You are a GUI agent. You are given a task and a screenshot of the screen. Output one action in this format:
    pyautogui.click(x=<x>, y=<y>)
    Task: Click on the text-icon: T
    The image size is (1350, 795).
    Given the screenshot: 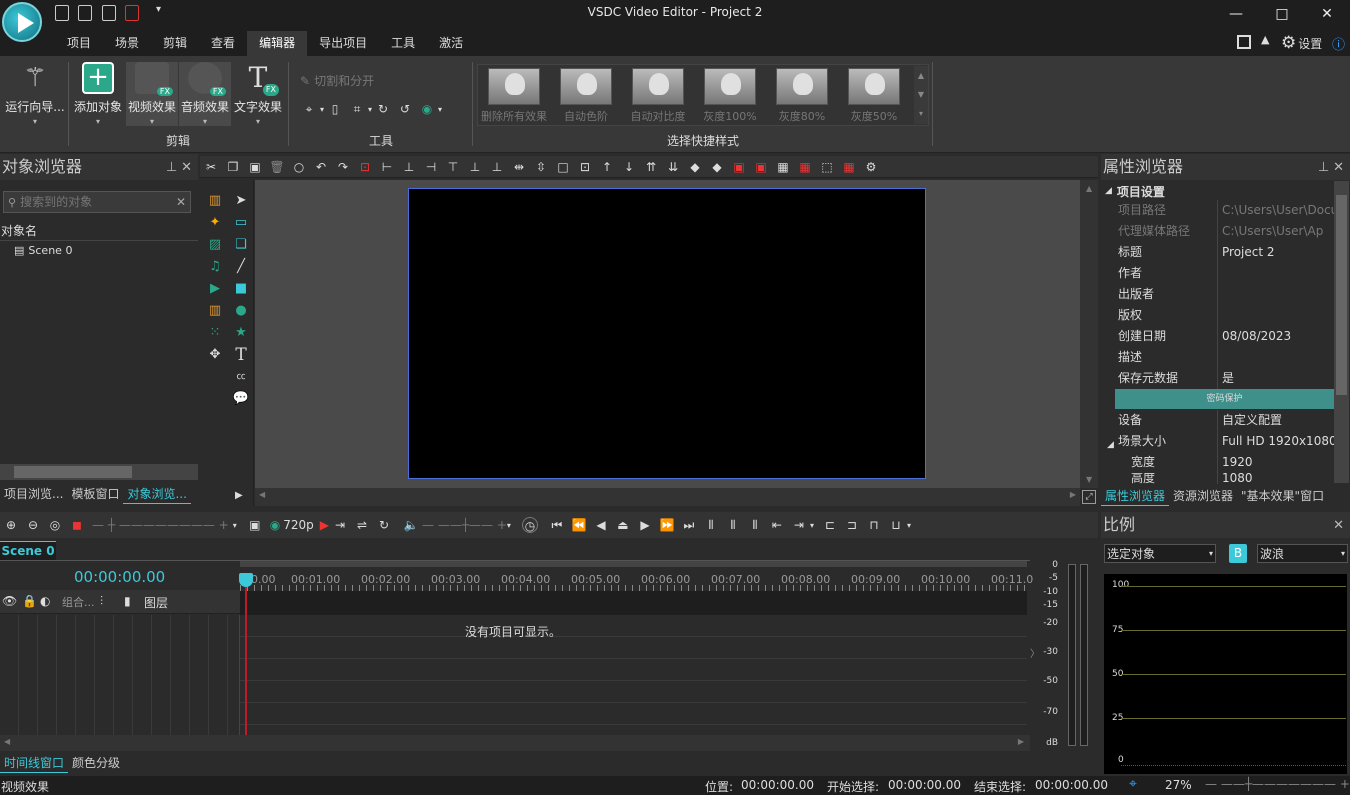 What is the action you would take?
    pyautogui.click(x=241, y=355)
    